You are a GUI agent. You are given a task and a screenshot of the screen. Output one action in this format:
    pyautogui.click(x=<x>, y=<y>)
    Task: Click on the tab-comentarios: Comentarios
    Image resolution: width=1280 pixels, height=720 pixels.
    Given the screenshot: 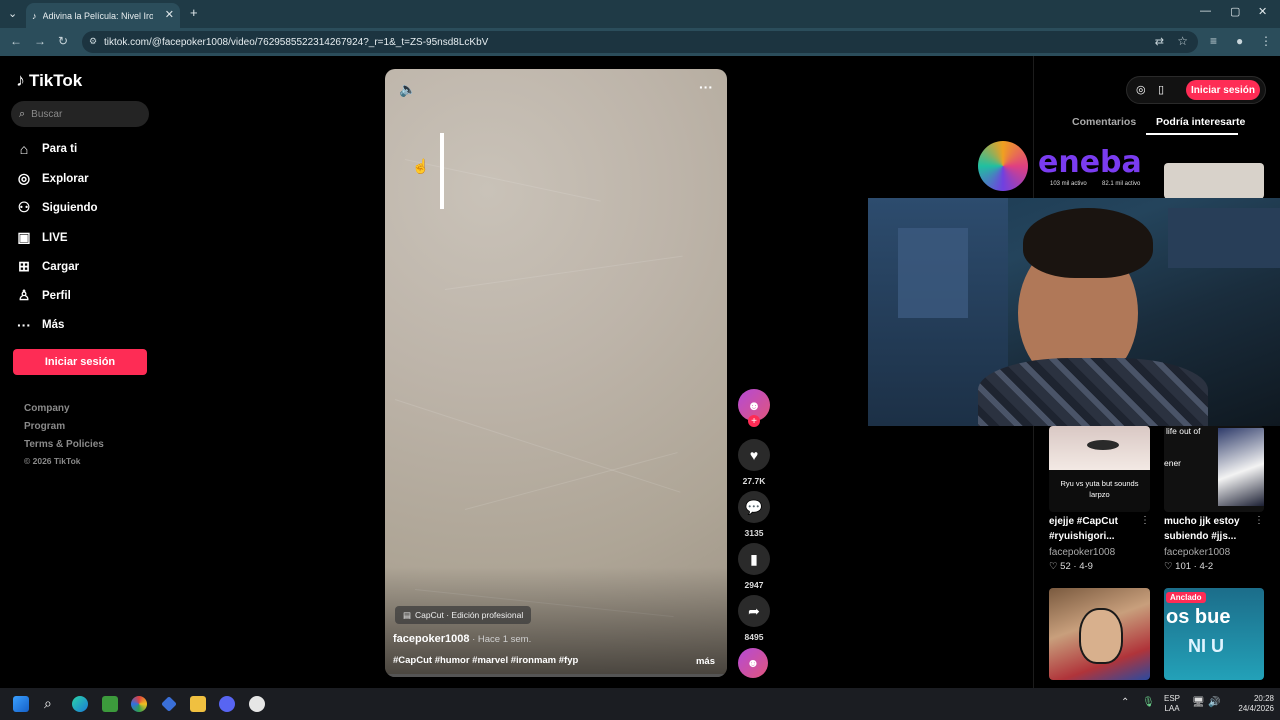 What is the action you would take?
    pyautogui.click(x=1104, y=122)
    